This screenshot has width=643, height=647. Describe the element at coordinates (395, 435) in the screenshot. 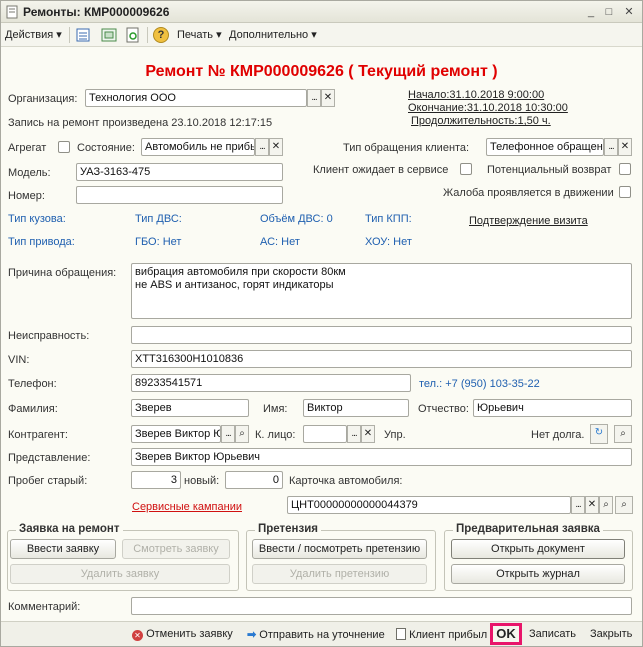

I see `manager-label: Упр.` at that location.